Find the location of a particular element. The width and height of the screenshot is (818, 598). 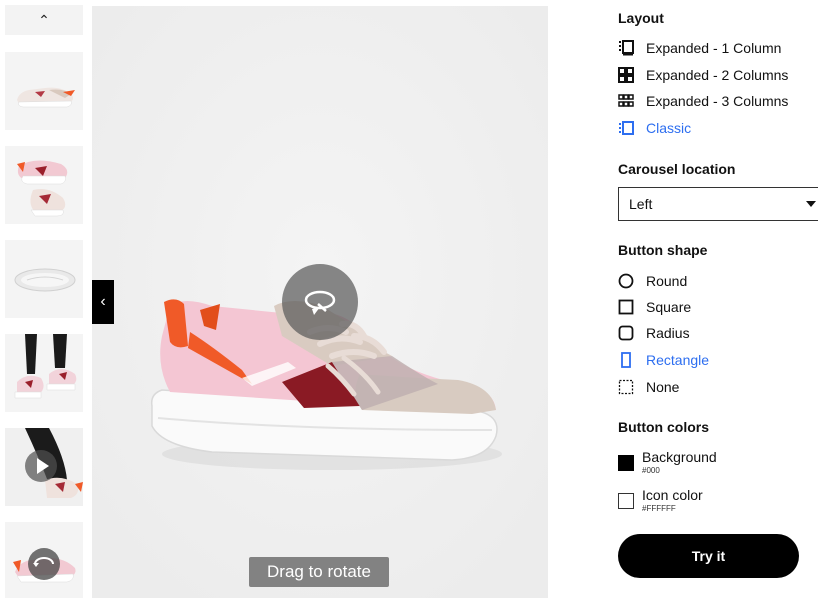

thumbnail-shoe-video is located at coordinates (44, 467).